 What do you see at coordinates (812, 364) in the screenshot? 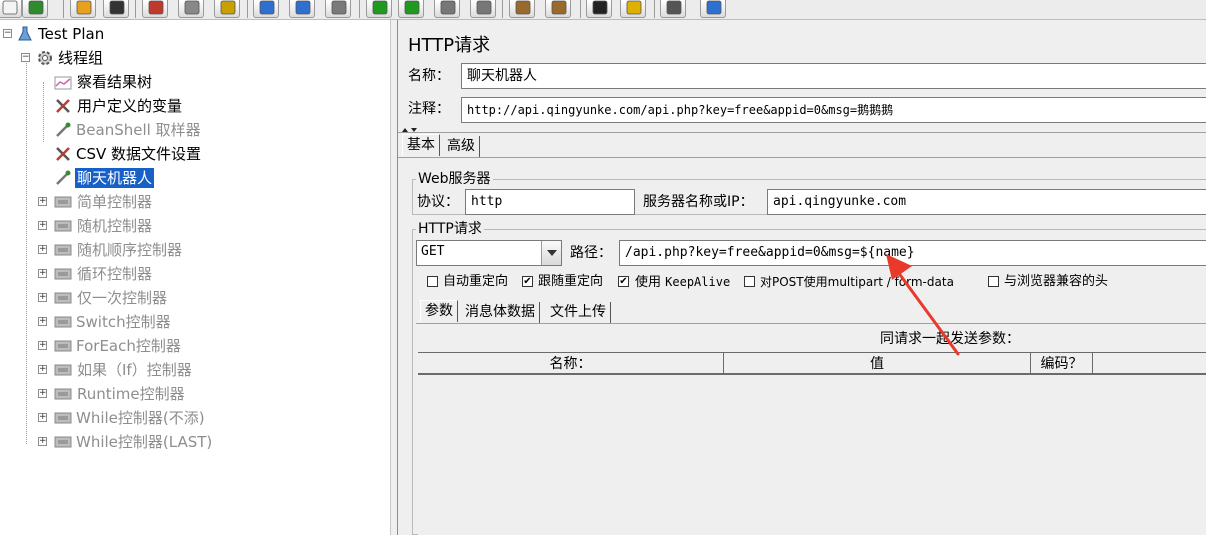
I see `params-table-header: 名称： 值 编码？` at bounding box center [812, 364].